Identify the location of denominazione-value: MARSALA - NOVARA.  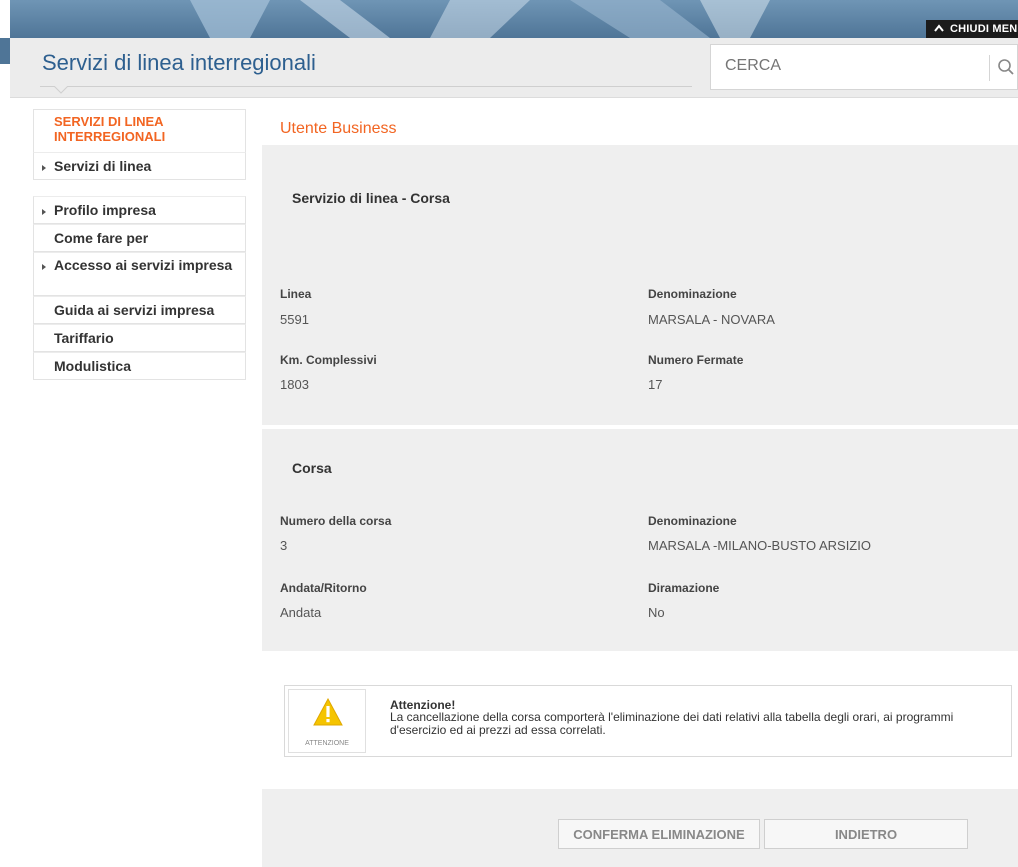
(711, 319).